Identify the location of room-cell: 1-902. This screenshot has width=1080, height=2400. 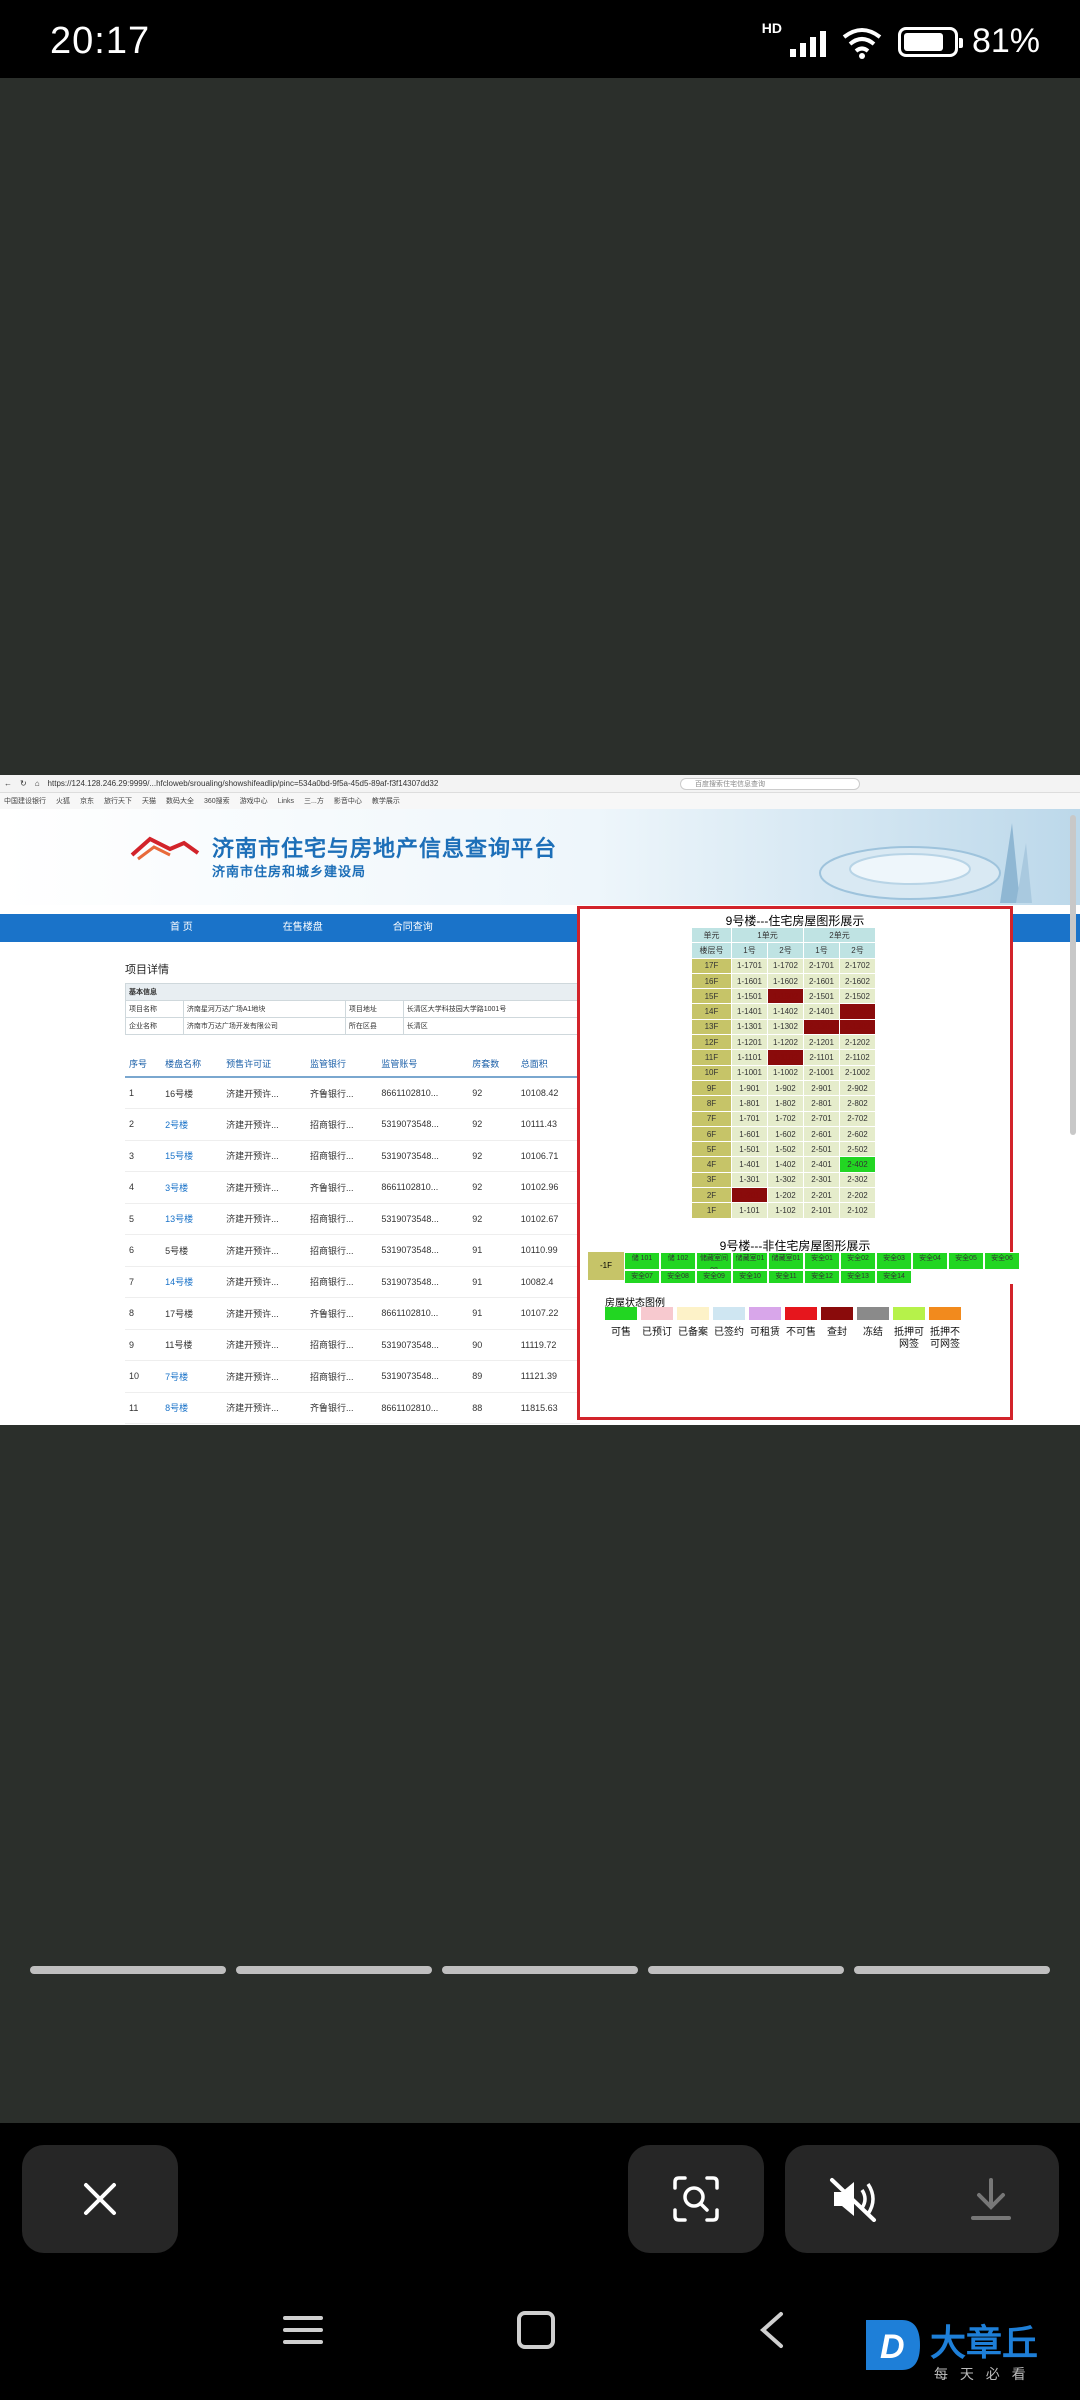
(785, 1088).